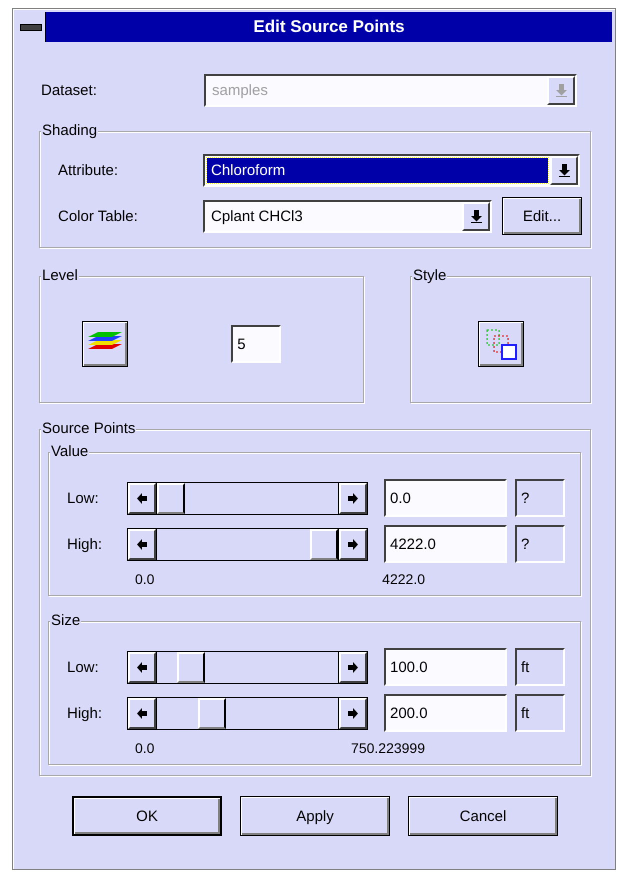 This screenshot has width=622, height=872. What do you see at coordinates (377, 170) in the screenshot?
I see `combo-value: Chloroform` at bounding box center [377, 170].